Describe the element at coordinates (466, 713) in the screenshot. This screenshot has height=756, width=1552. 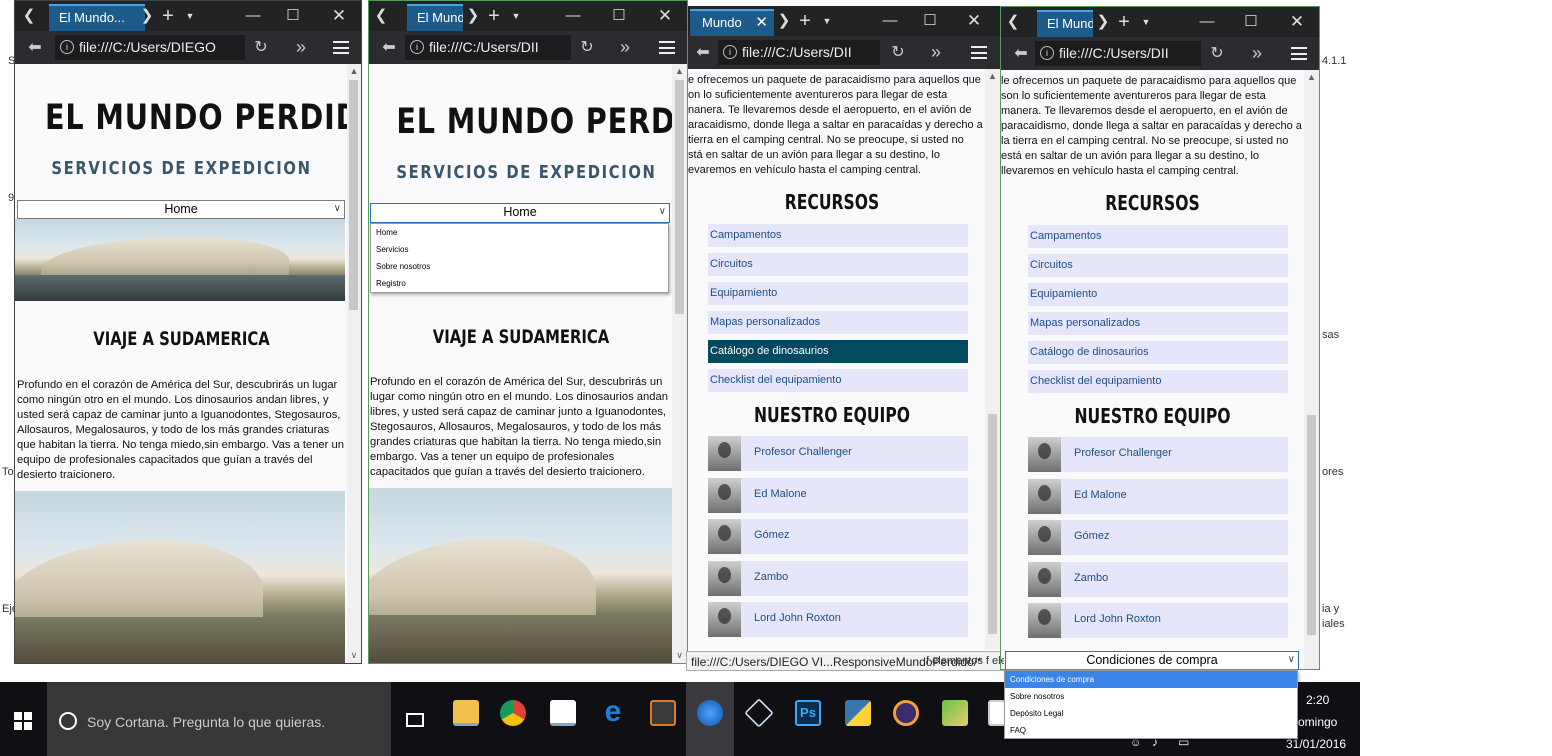
I see `file-explorer-icon` at that location.